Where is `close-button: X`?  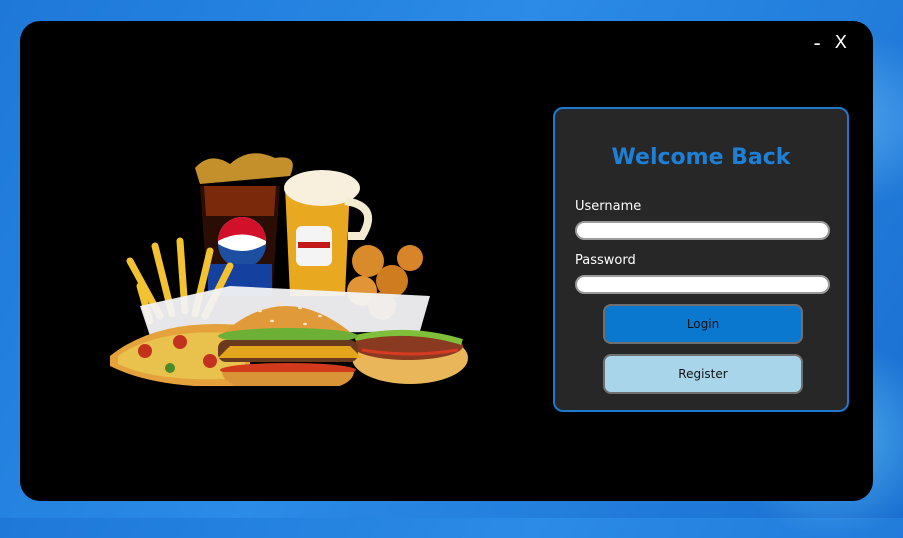 close-button: X is located at coordinates (841, 43).